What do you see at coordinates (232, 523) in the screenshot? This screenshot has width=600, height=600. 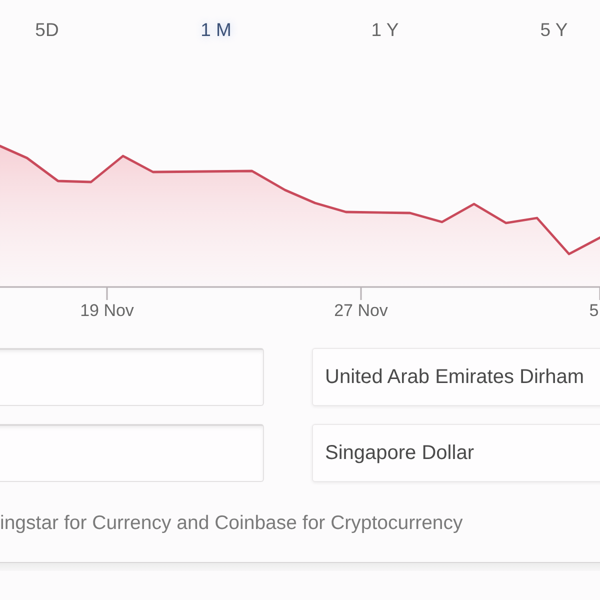 I see `source-note: ingstar for Currency and Coinbase for Cryptocurrency` at bounding box center [232, 523].